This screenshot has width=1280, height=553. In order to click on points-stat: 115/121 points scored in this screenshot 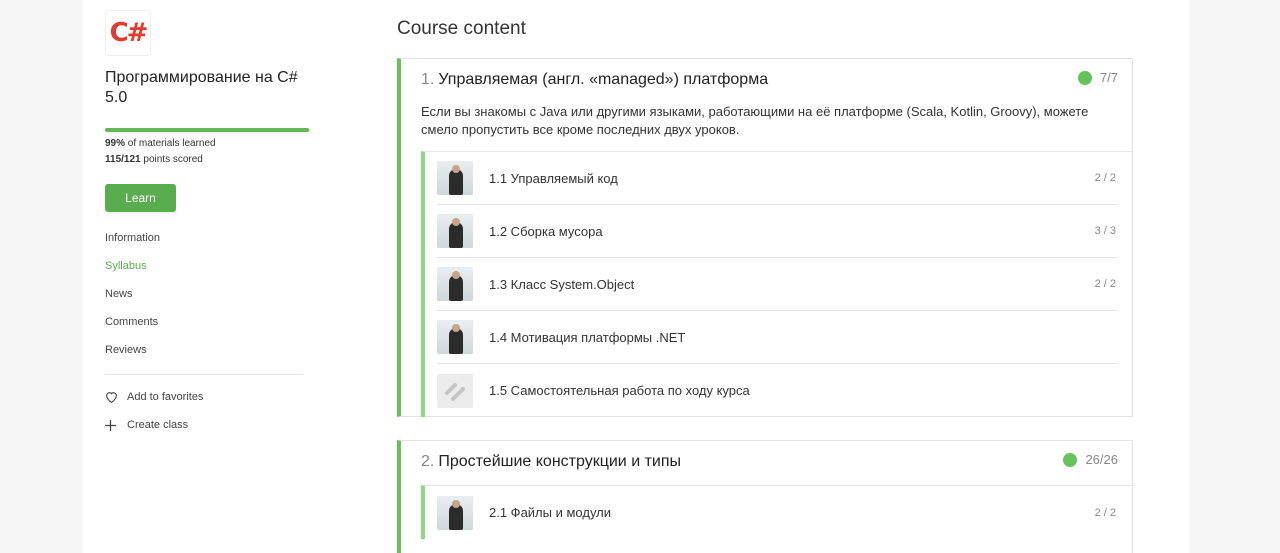, I will do `click(208, 160)`.